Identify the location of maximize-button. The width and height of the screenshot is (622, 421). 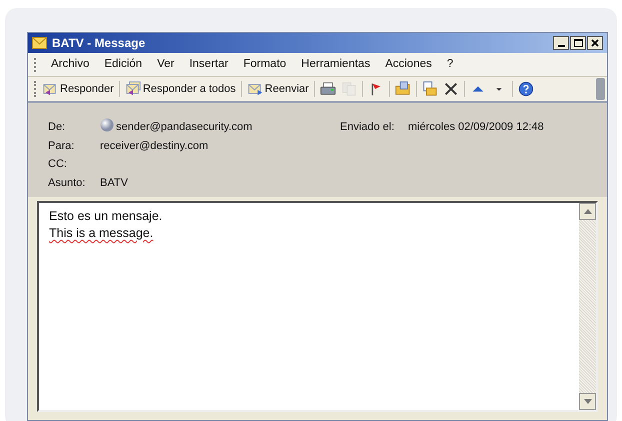
(578, 43).